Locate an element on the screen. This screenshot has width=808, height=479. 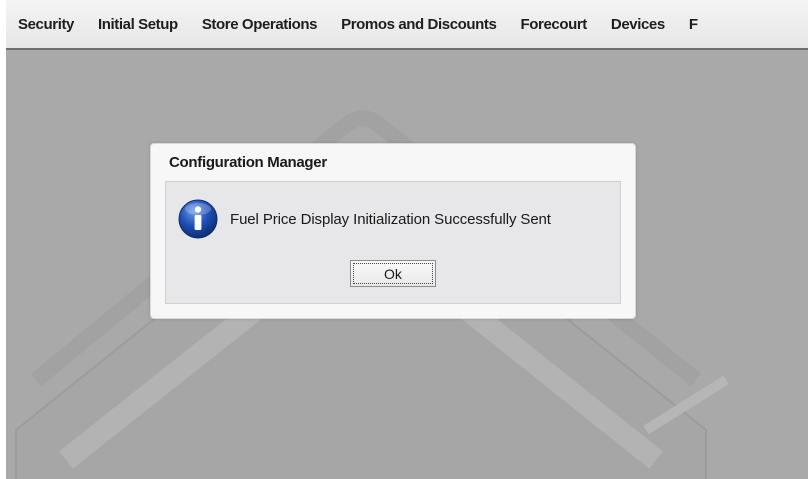
menu-devices: Devices is located at coordinates (638, 24).